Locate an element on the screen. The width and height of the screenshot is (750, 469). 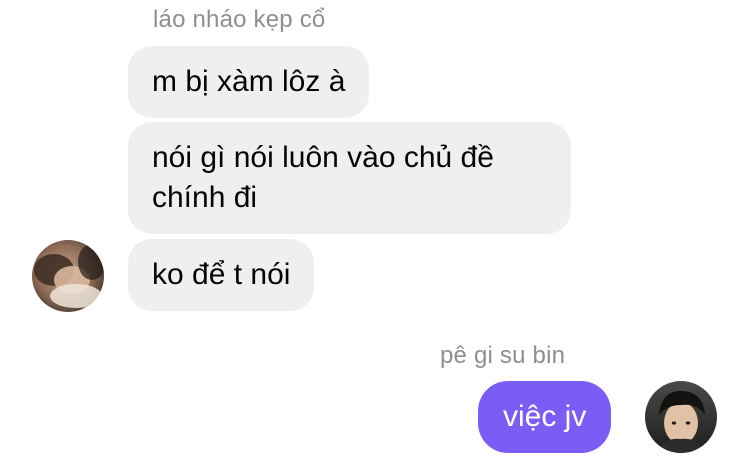
outgoing-sender-name: pê gi su bin is located at coordinates (503, 355).